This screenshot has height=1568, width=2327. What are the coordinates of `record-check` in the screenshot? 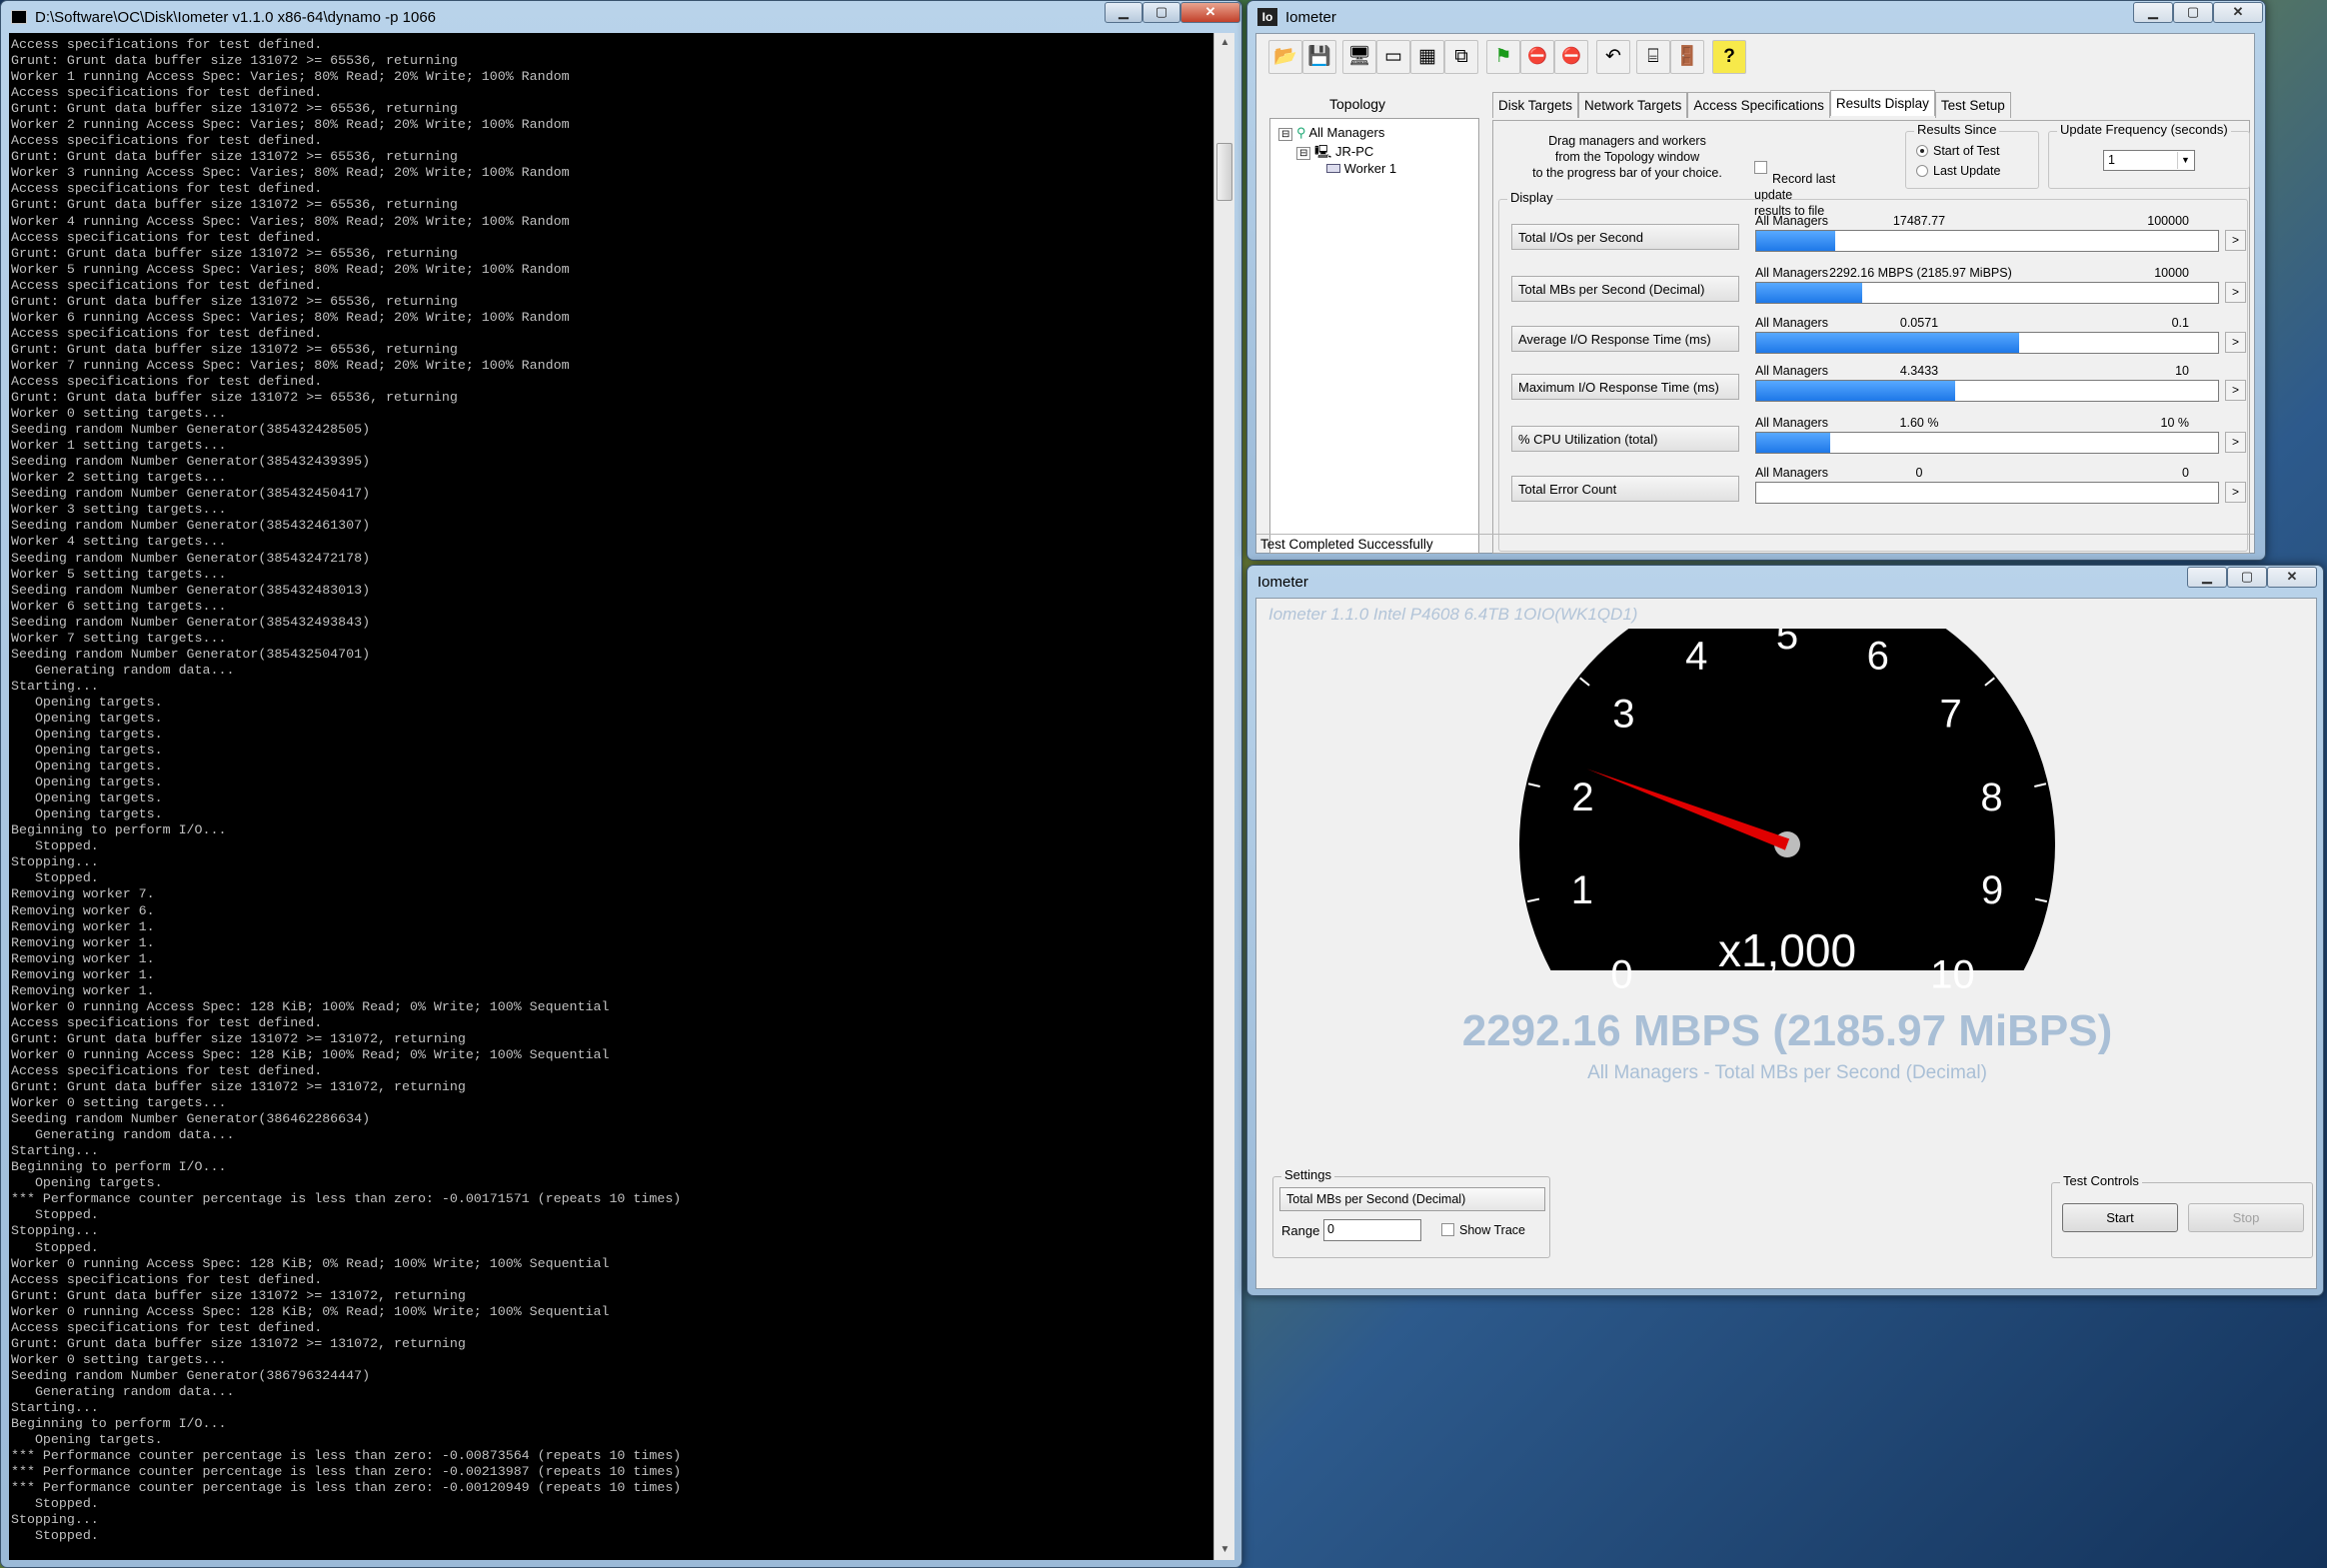 It's located at (1760, 167).